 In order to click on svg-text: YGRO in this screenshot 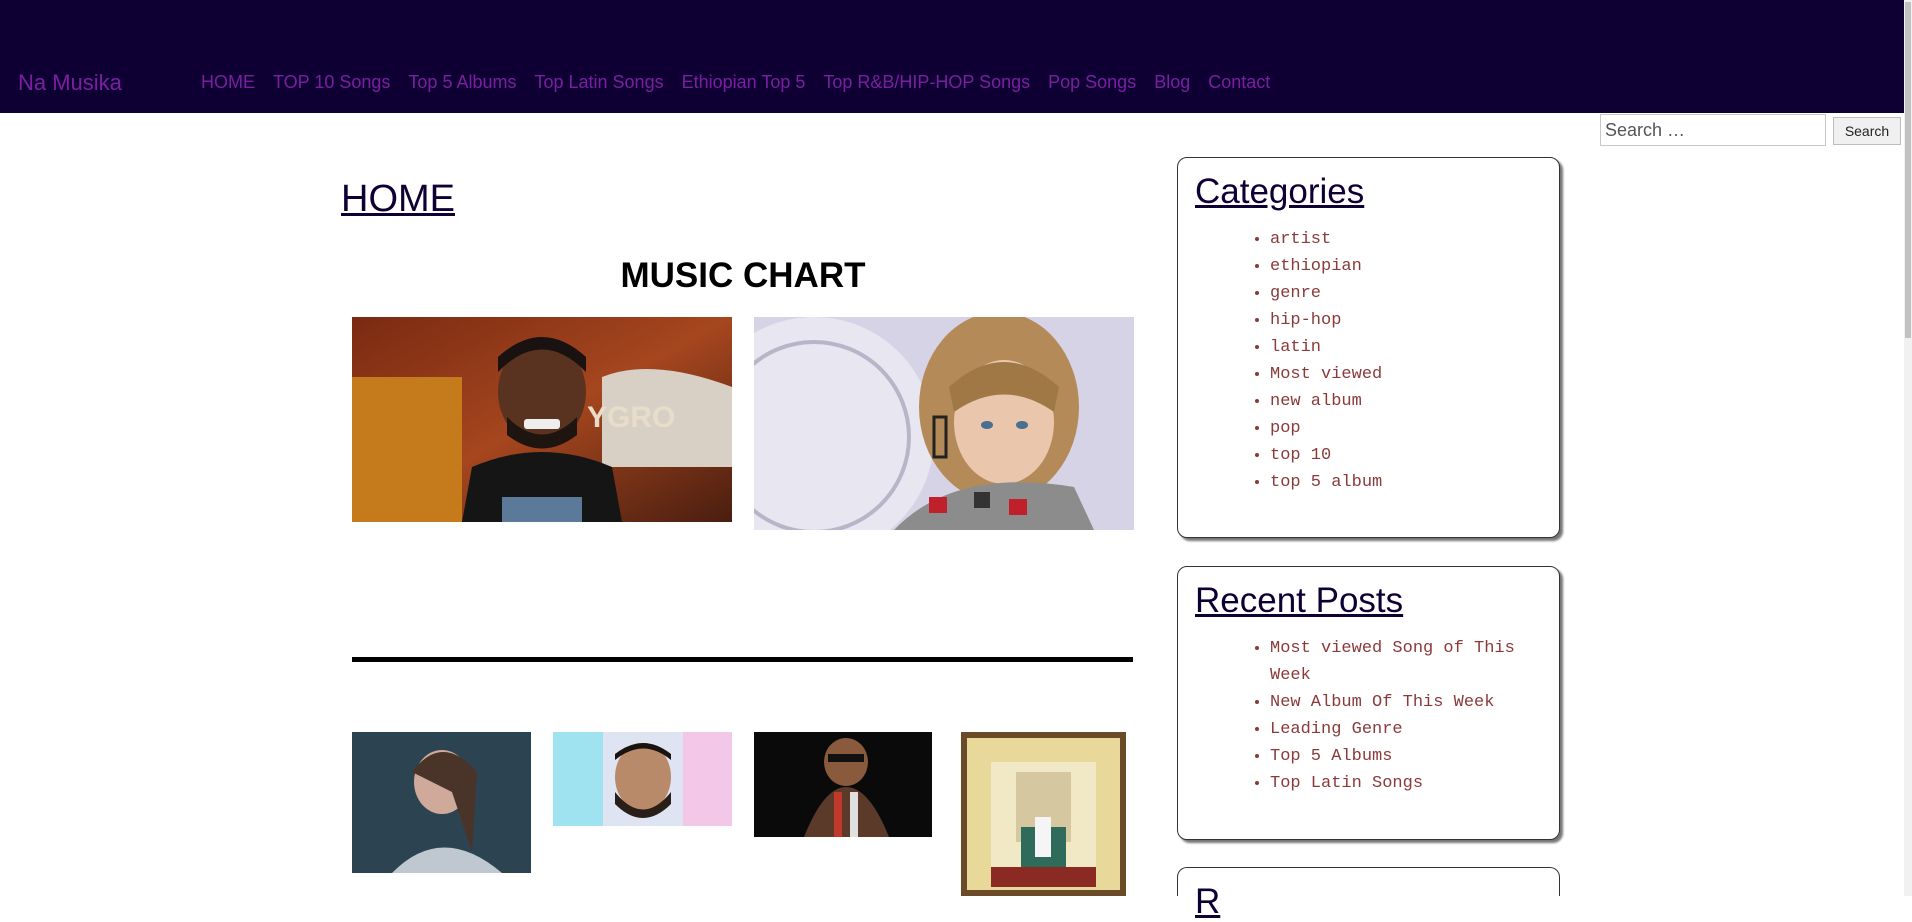, I will do `click(631, 417)`.